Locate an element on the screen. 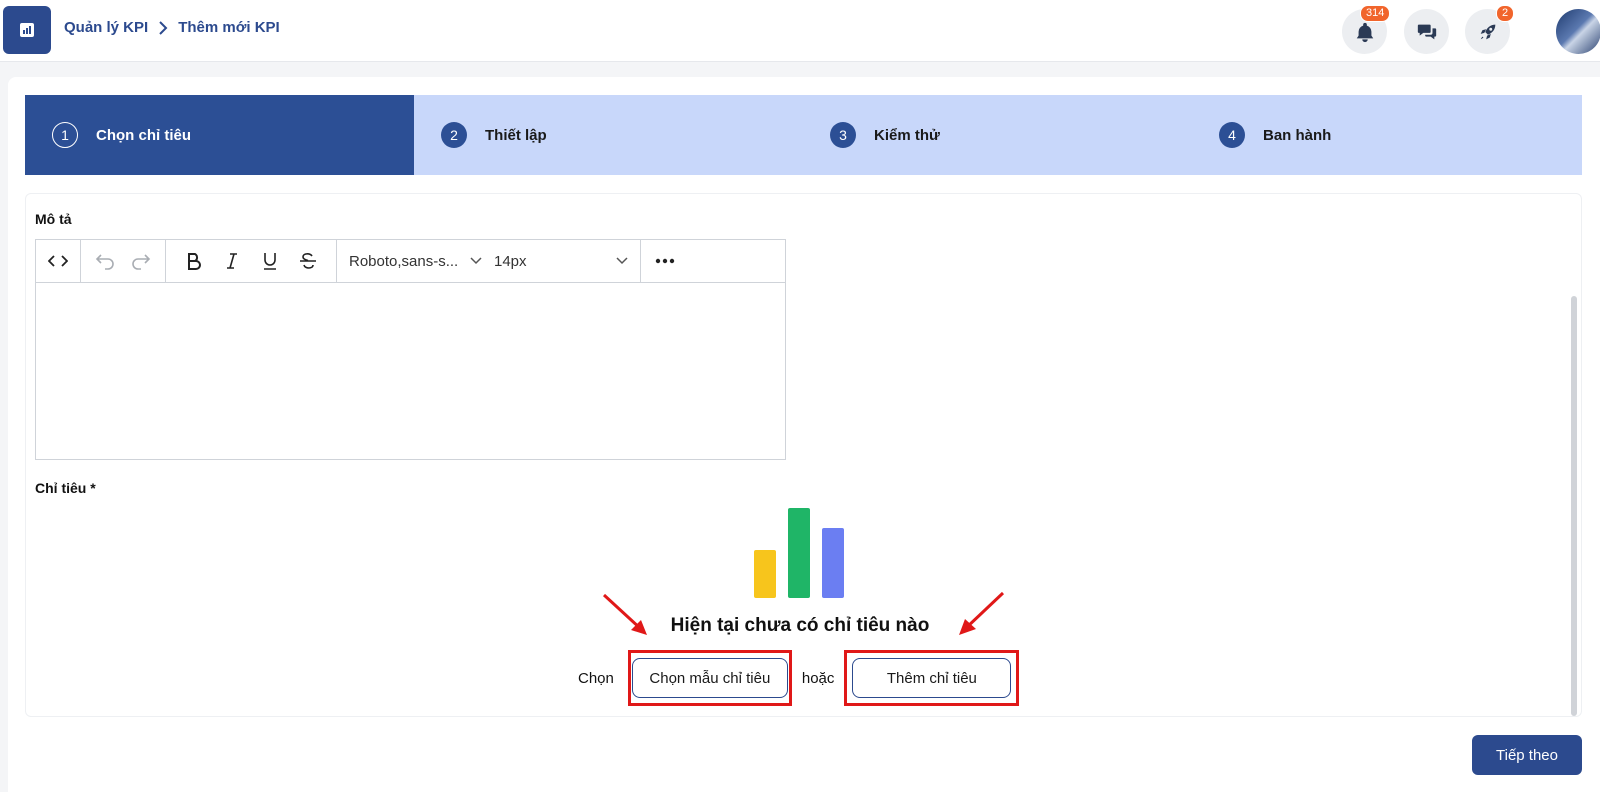 This screenshot has width=1600, height=792. breadcrumb-add-kpi: Thêm mới KPI is located at coordinates (229, 27).